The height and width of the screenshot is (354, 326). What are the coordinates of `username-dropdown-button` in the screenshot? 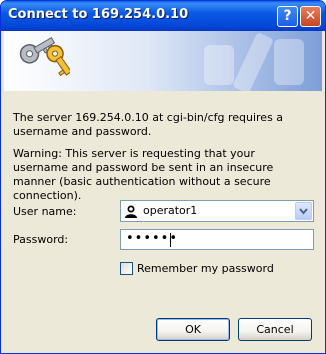 It's located at (303, 211).